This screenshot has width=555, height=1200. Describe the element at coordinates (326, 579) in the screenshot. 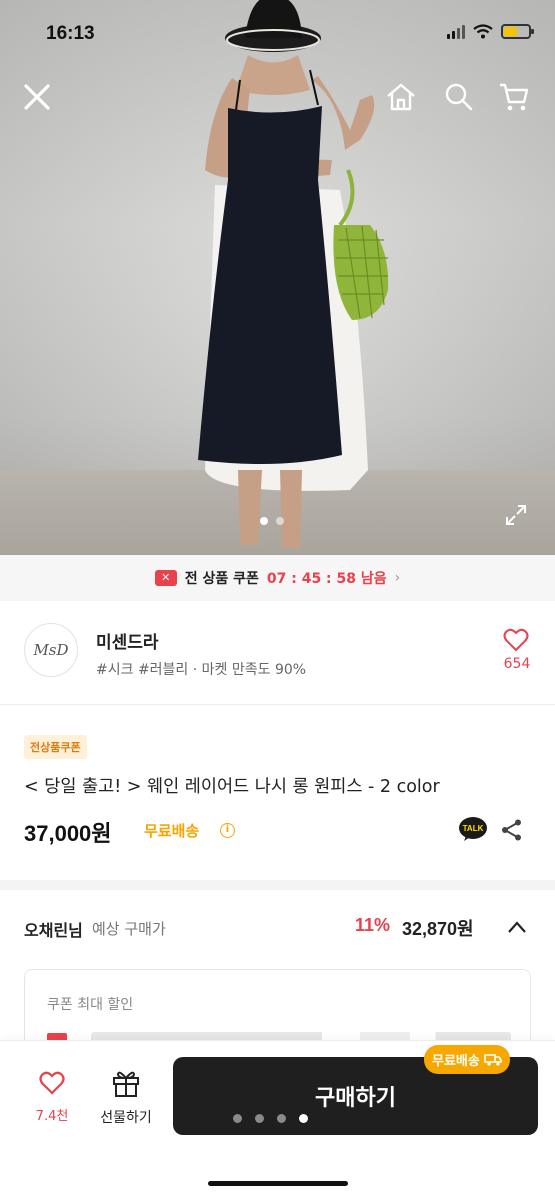

I see `coupon-timer: 07 : 45 : 58 남음` at that location.